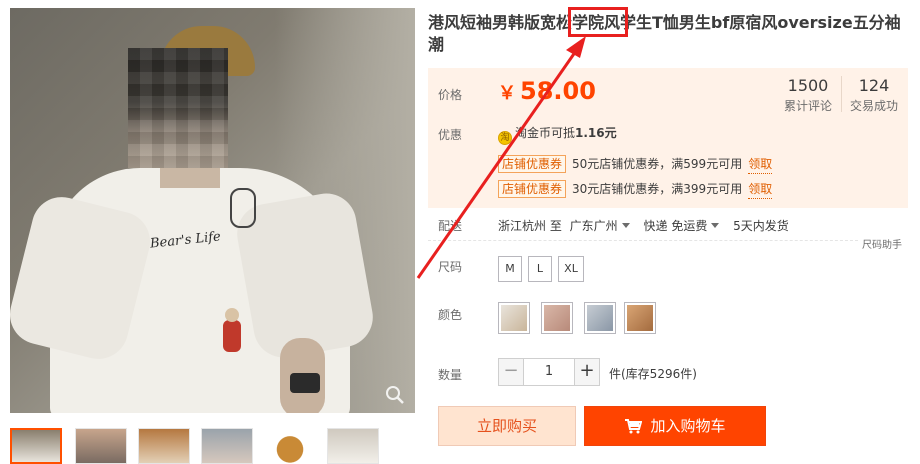 This screenshot has width=920, height=464. I want to click on delivery-info: 浙江杭州 至 广东广州 快递 免运费 5天内发货, so click(643, 225).